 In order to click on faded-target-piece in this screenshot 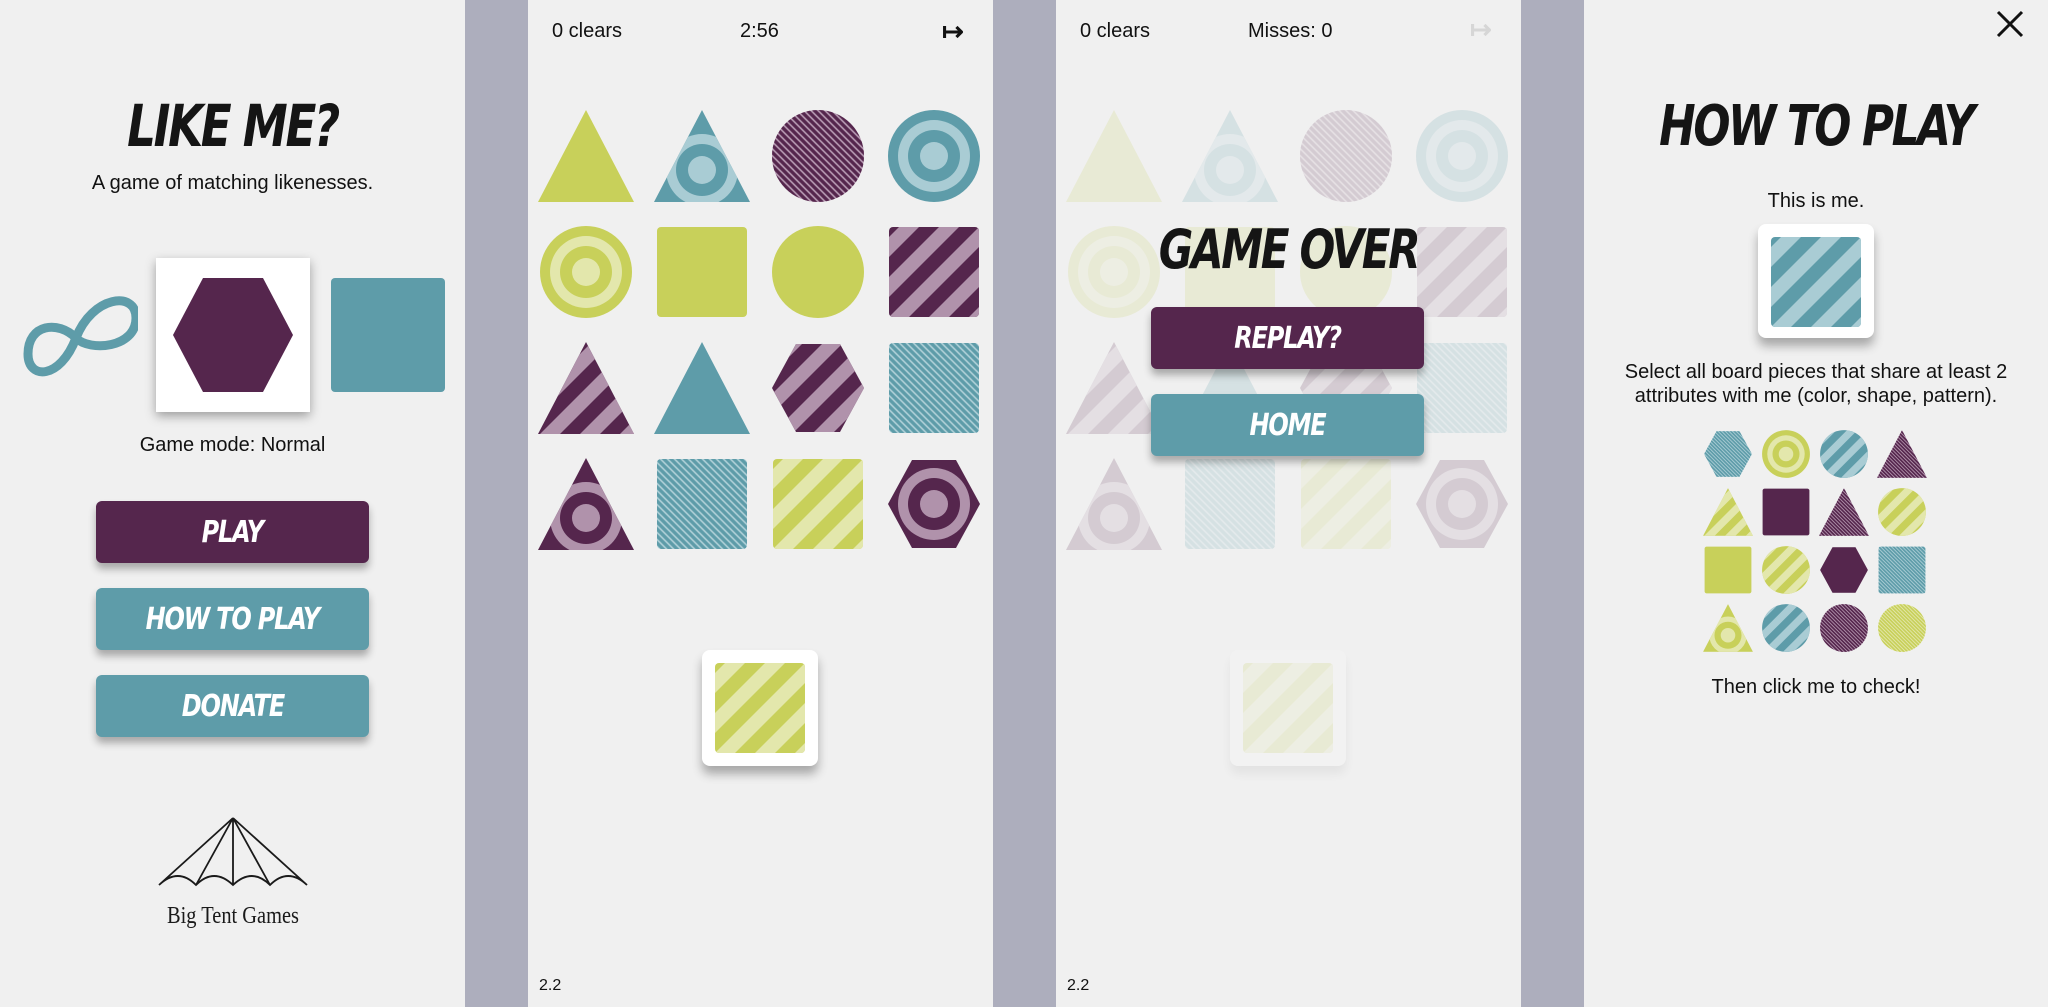, I will do `click(1288, 708)`.